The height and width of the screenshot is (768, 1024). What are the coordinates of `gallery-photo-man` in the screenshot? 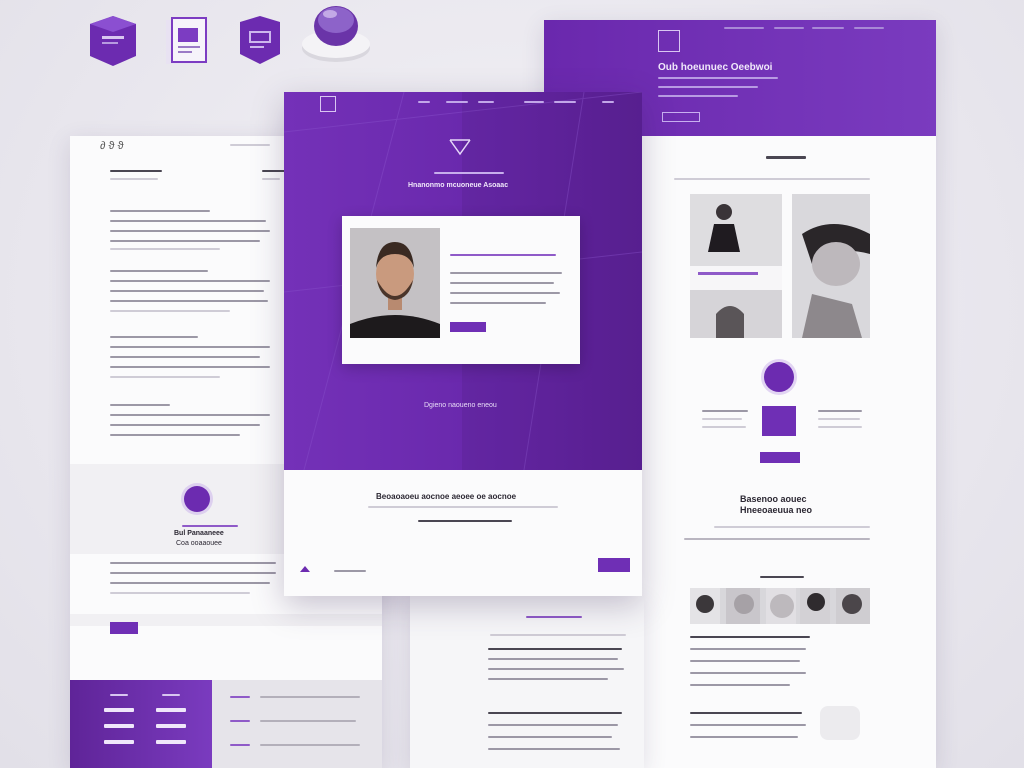 It's located at (736, 266).